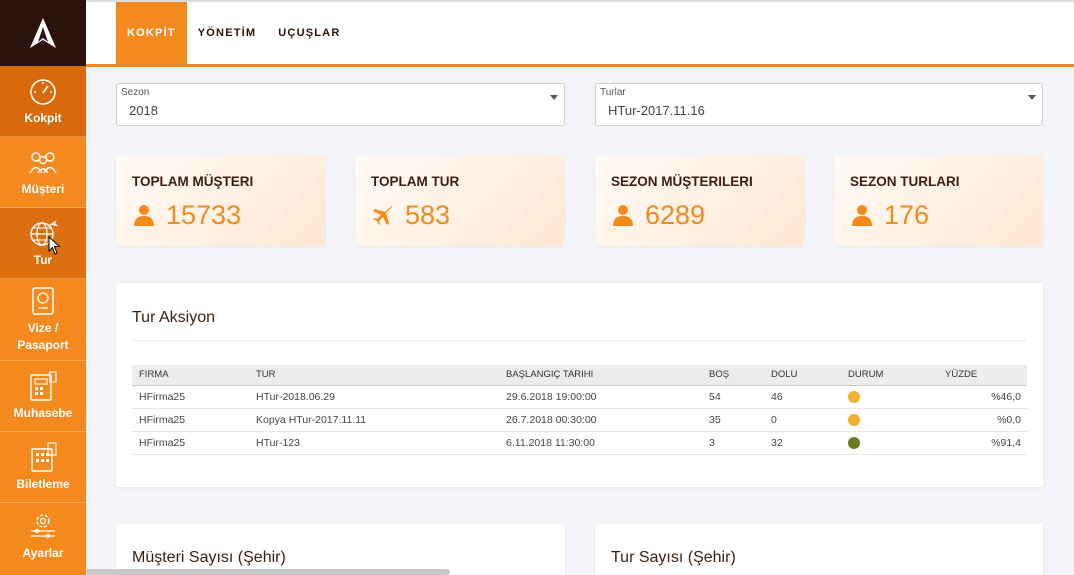 The height and width of the screenshot is (575, 1074). What do you see at coordinates (43, 118) in the screenshot?
I see `sidebar-item-label: Kokpit` at bounding box center [43, 118].